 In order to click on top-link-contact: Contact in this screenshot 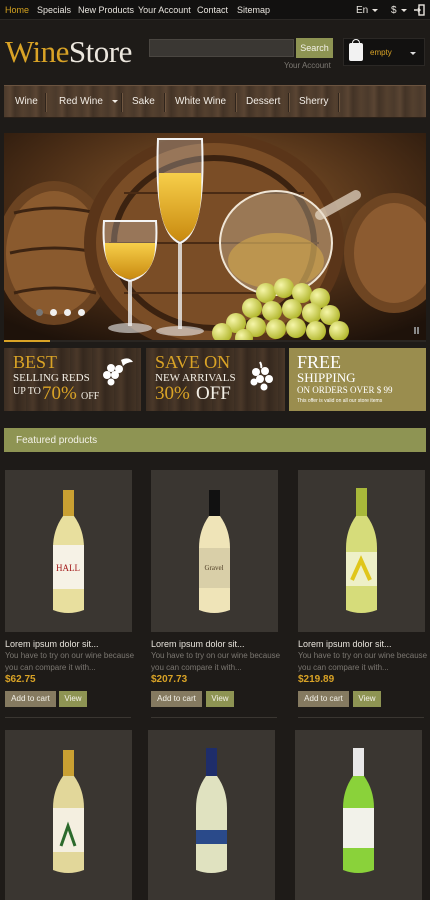, I will do `click(212, 10)`.